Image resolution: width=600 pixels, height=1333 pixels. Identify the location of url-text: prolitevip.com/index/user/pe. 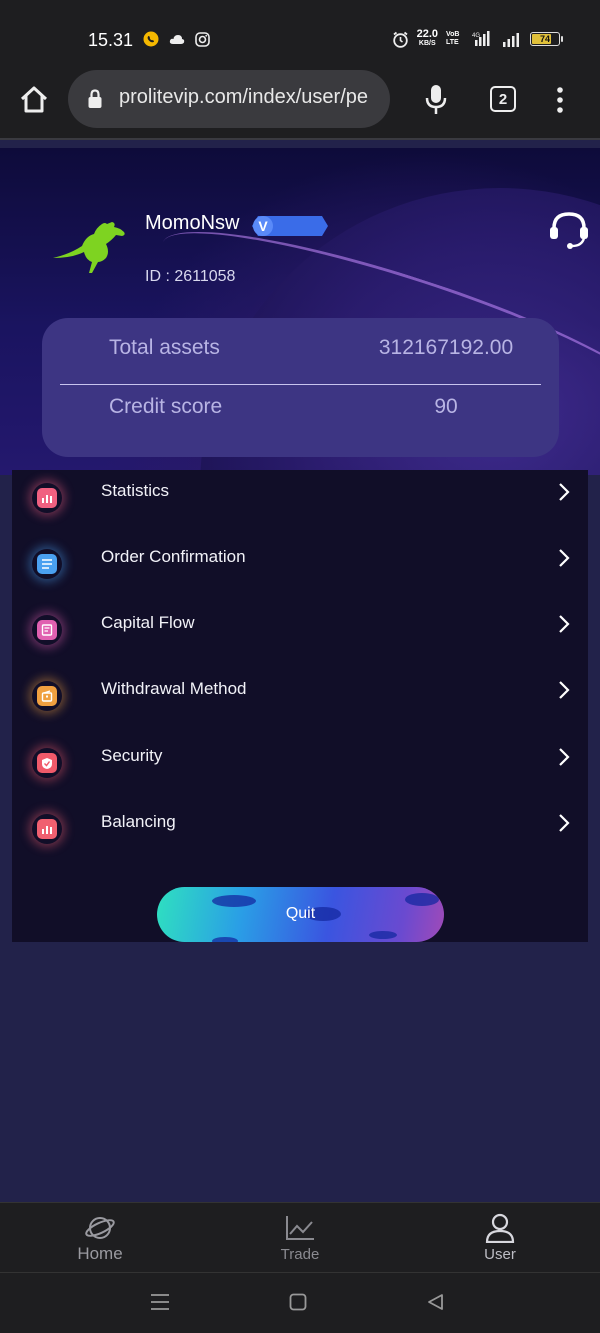
(244, 97).